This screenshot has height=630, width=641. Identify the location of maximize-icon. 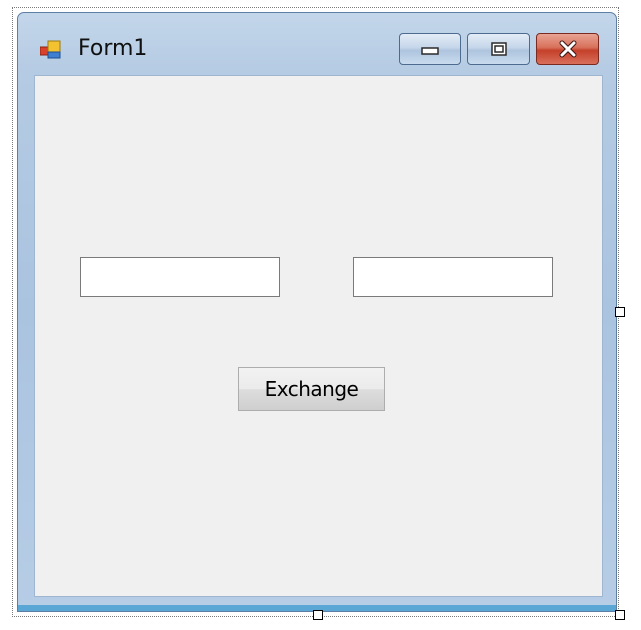
(498, 49).